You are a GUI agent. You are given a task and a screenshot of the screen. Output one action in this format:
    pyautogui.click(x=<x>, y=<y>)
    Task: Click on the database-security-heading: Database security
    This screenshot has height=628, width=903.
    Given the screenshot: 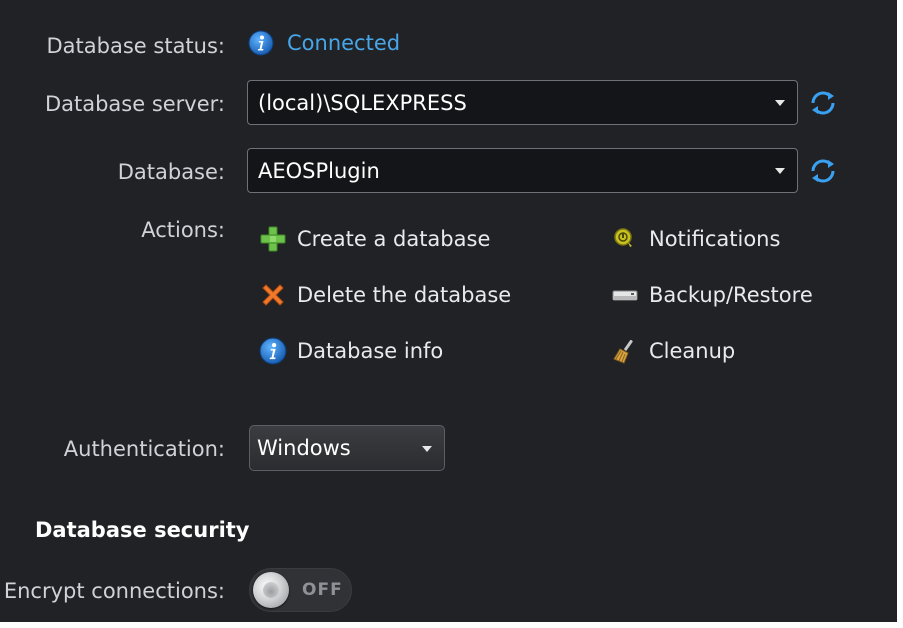 What is the action you would take?
    pyautogui.click(x=142, y=530)
    